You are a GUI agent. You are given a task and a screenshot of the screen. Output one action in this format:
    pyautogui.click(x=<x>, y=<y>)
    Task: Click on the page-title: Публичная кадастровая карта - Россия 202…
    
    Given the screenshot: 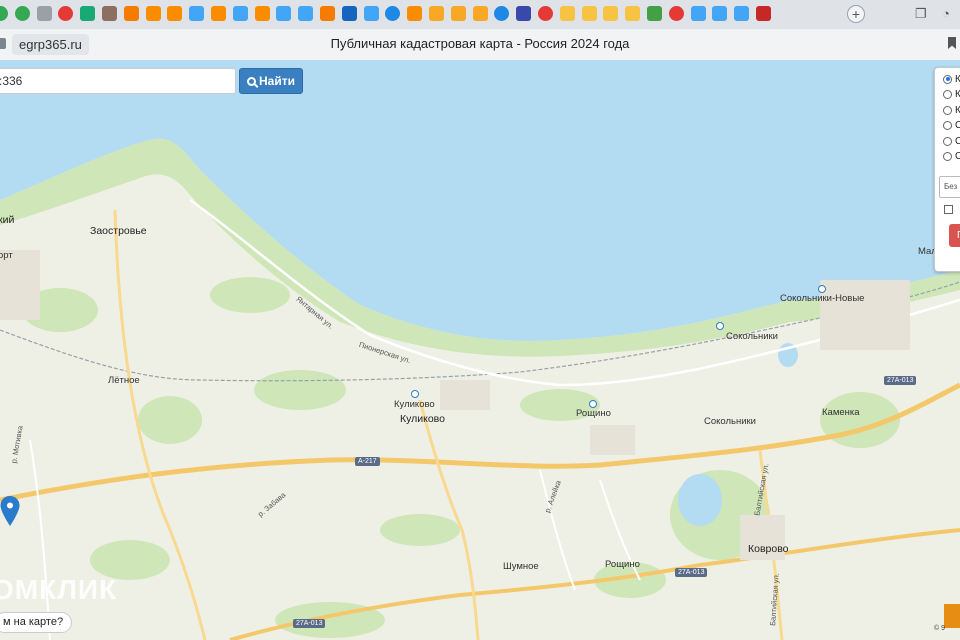 What is the action you would take?
    pyautogui.click(x=480, y=43)
    